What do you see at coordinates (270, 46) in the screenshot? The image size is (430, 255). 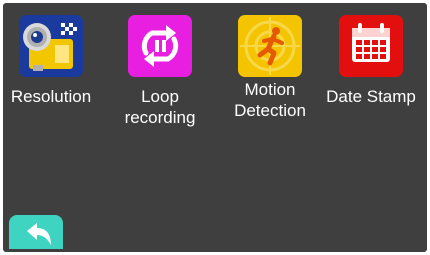 I see `running-man-icon` at bounding box center [270, 46].